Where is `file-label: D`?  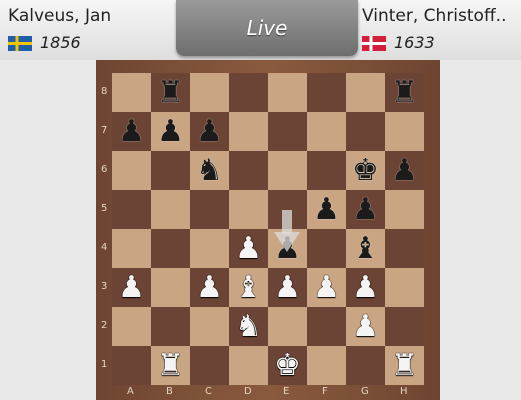
file-label: D is located at coordinates (248, 391).